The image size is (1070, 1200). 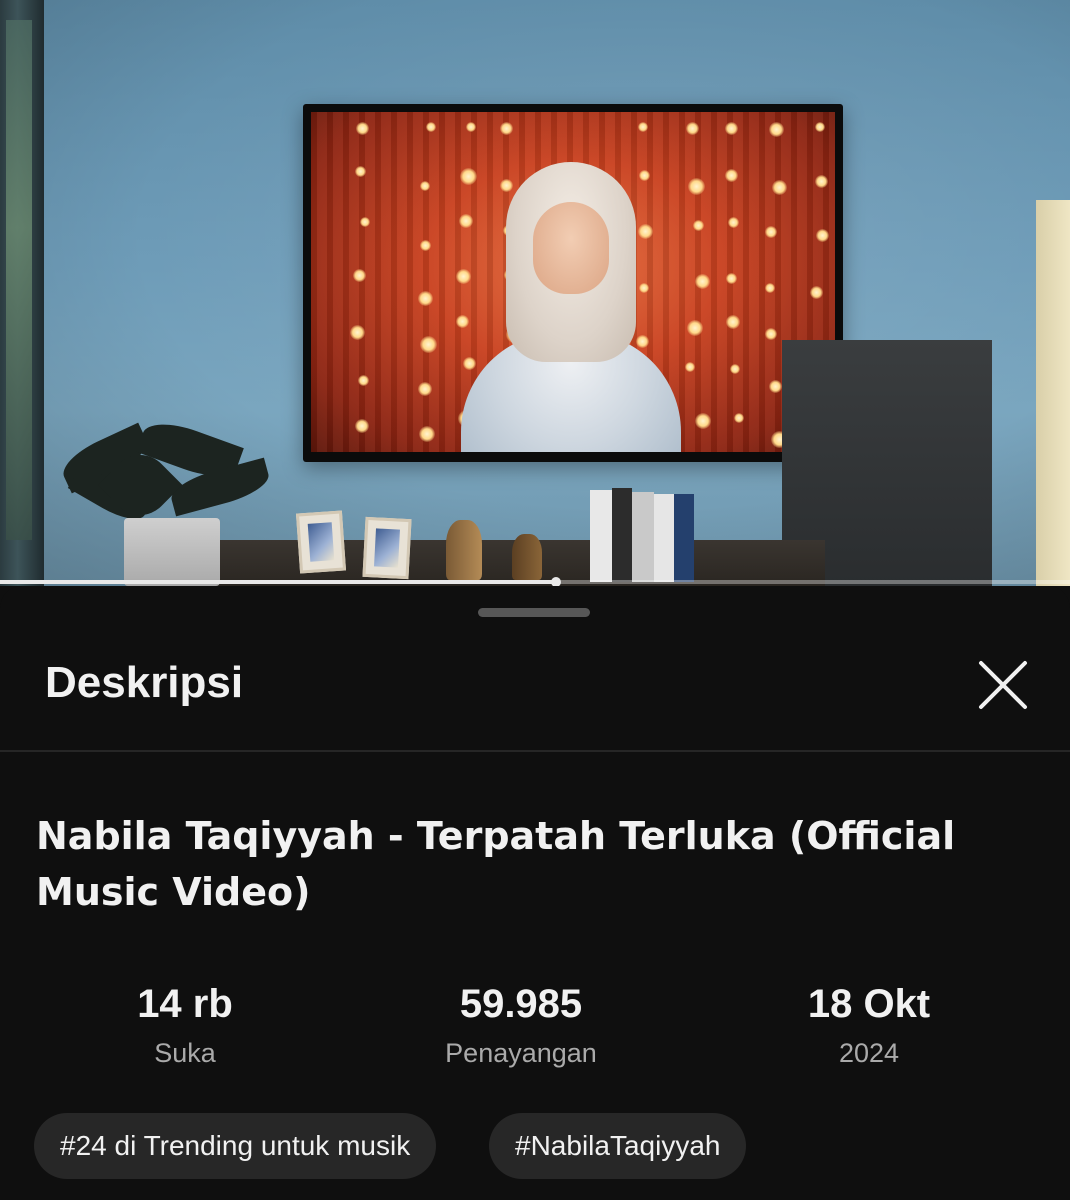 I want to click on shelf, so click(x=1053, y=393).